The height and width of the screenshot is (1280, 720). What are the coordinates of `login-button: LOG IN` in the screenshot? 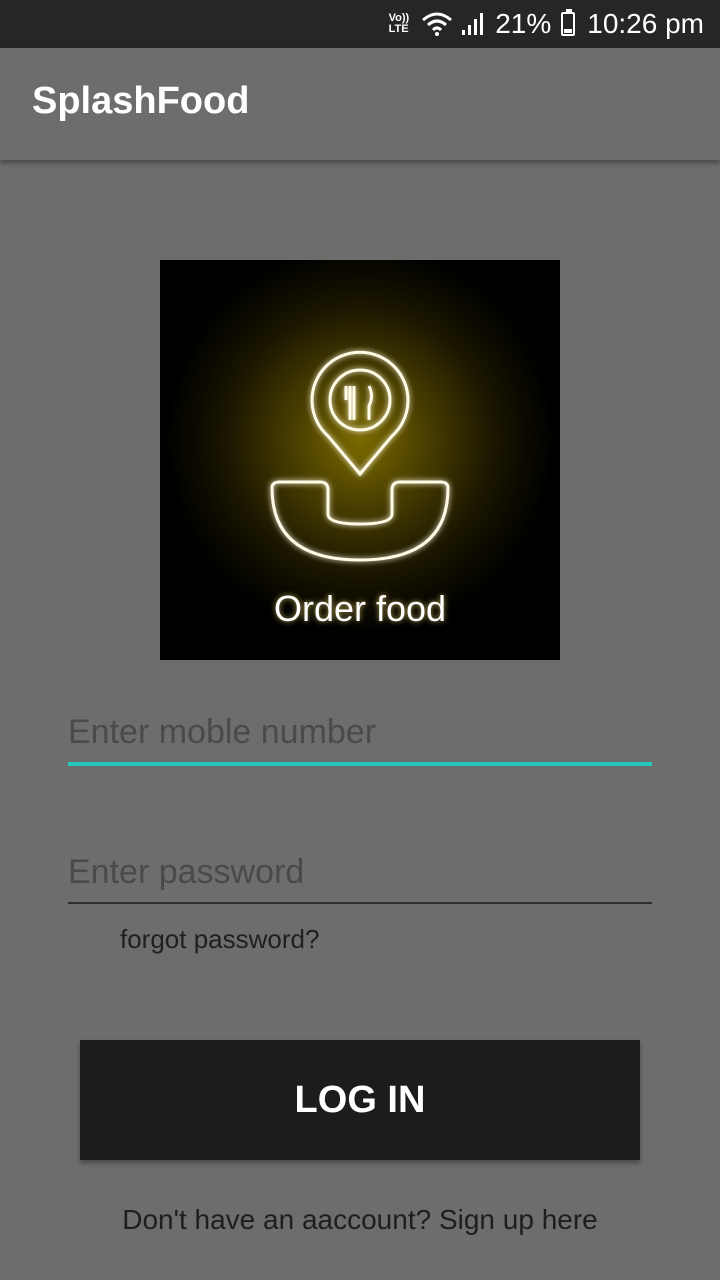 It's located at (360, 1100).